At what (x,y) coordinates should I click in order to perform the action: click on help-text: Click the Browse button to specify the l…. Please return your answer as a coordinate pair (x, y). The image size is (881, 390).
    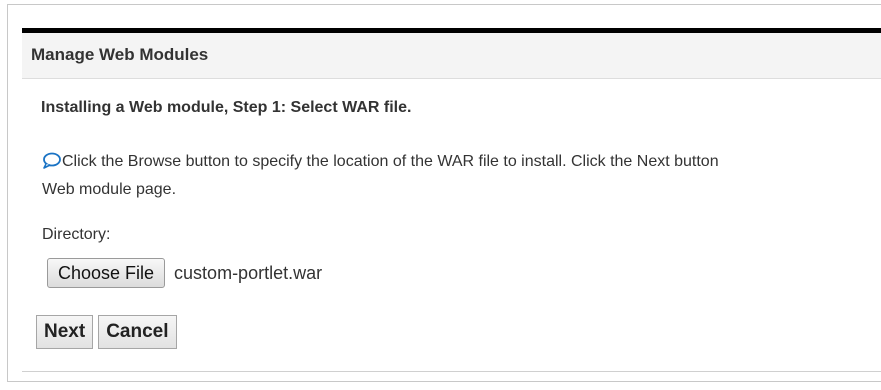
    Looking at the image, I should click on (461, 176).